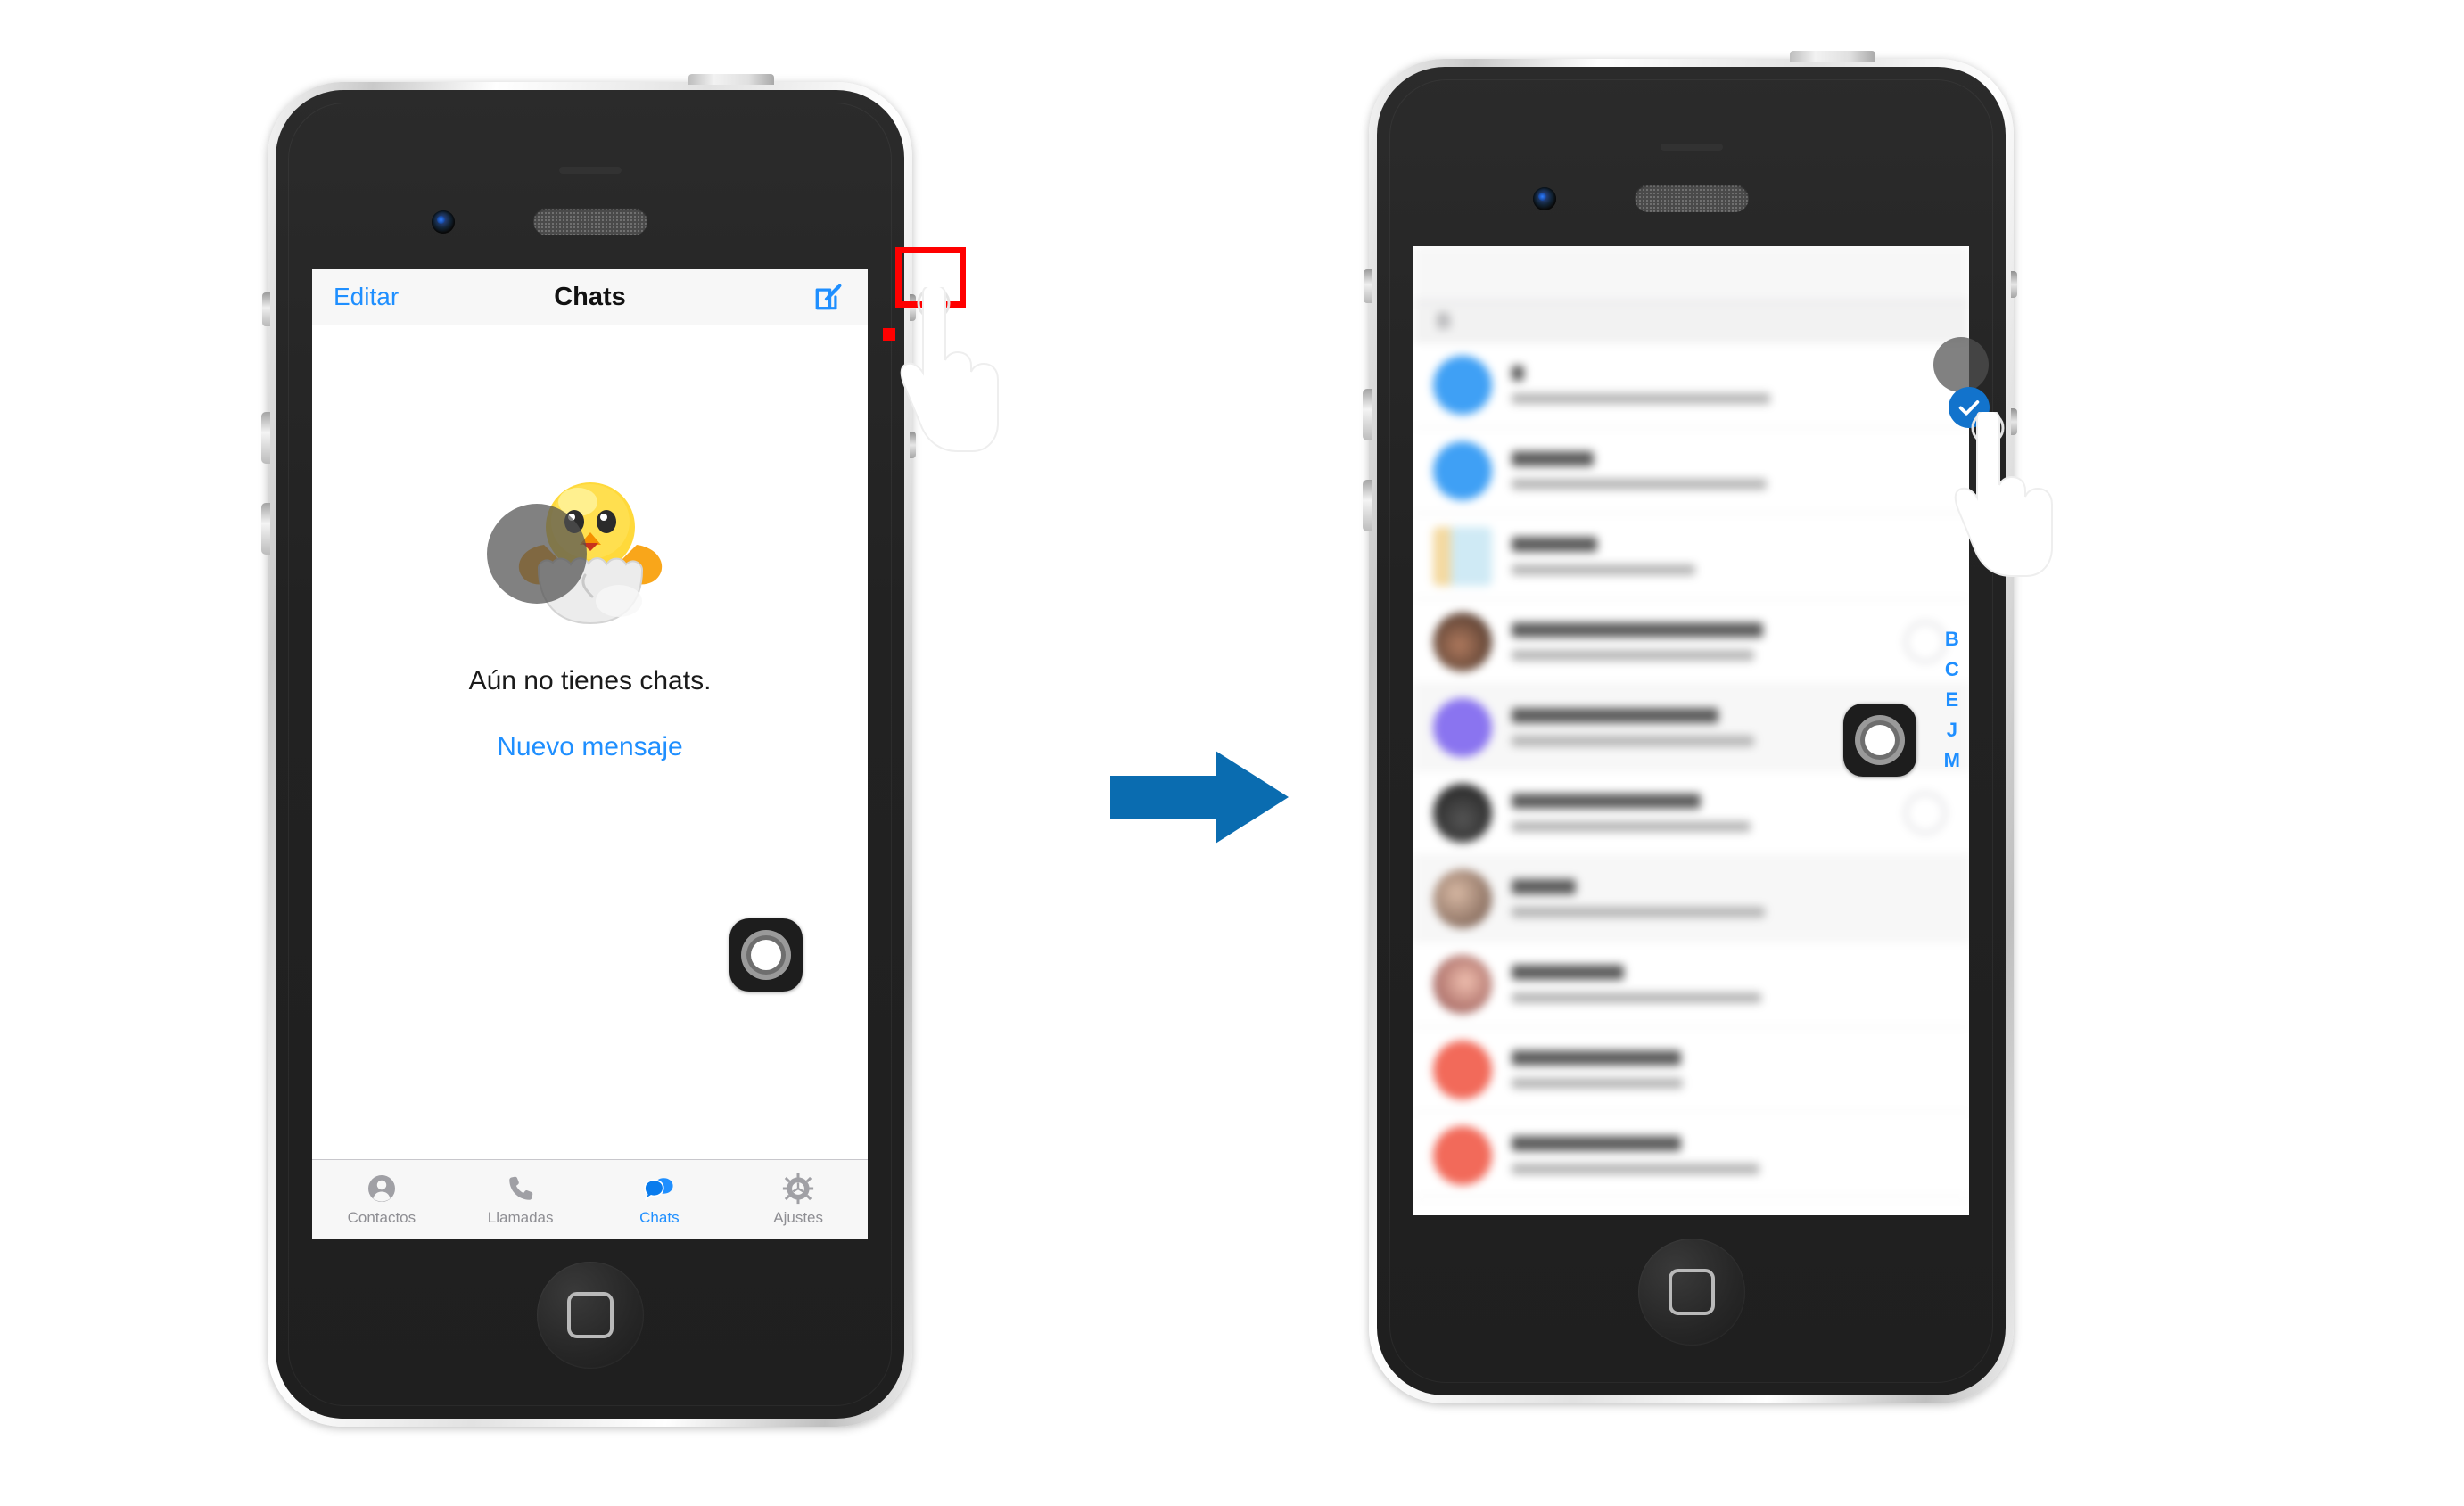 The image size is (2464, 1506). What do you see at coordinates (798, 1188) in the screenshot?
I see `gear-icon` at bounding box center [798, 1188].